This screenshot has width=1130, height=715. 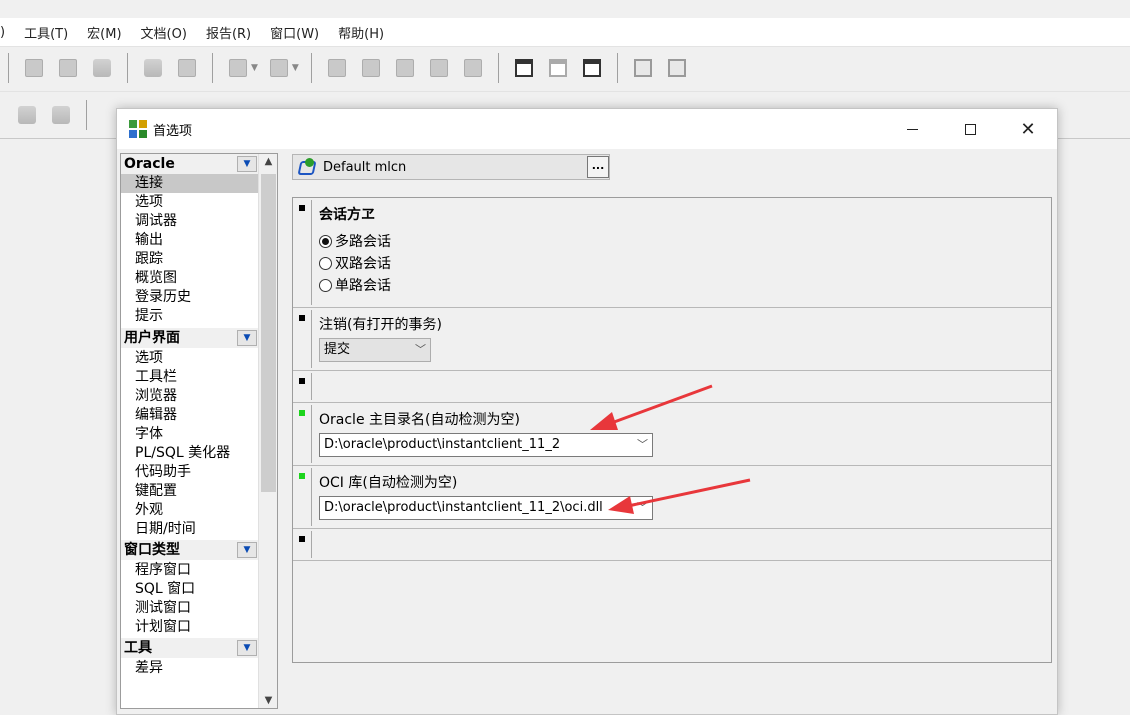 I want to click on category-item-appearance: 外观, so click(x=190, y=510).